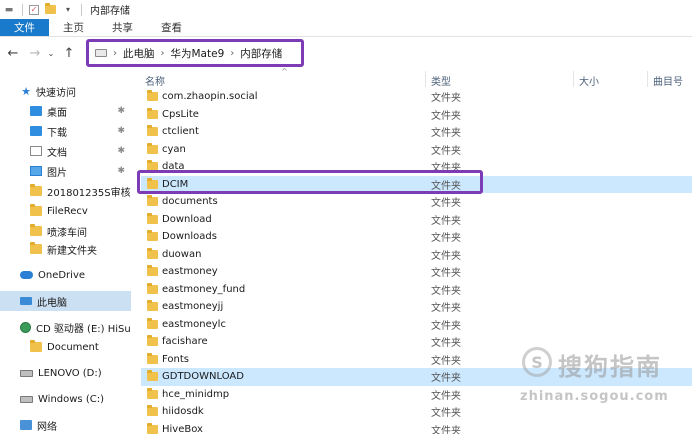 The height and width of the screenshot is (434, 692). I want to click on file-name: documents, so click(190, 202).